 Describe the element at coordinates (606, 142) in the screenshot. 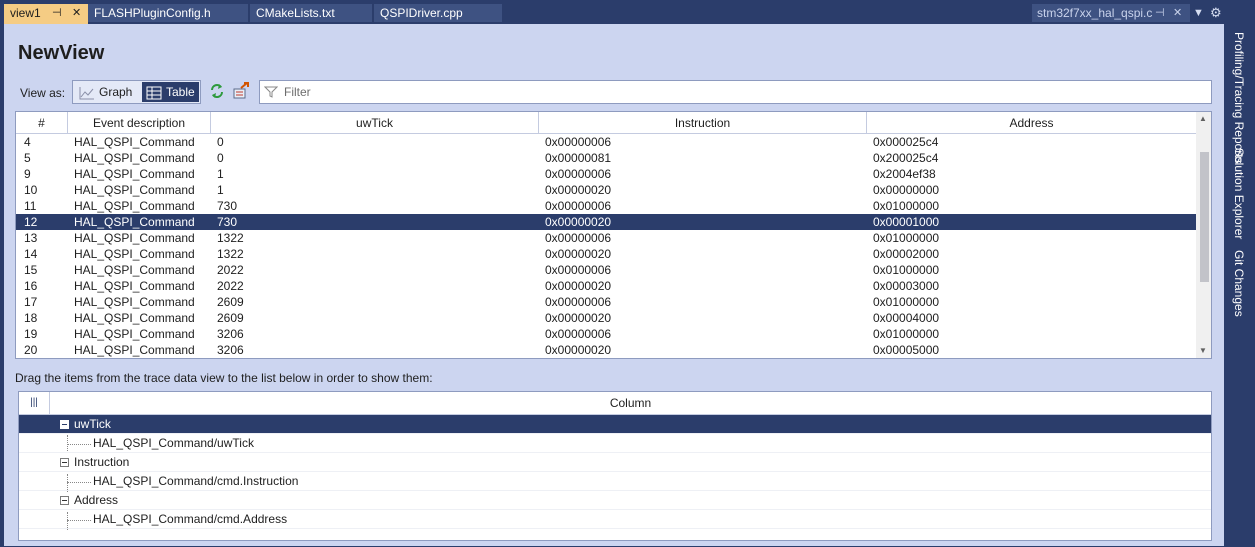

I see `table-row: 4 HAL_QSPI_Command 0 0x00000006 0x000025c4` at that location.